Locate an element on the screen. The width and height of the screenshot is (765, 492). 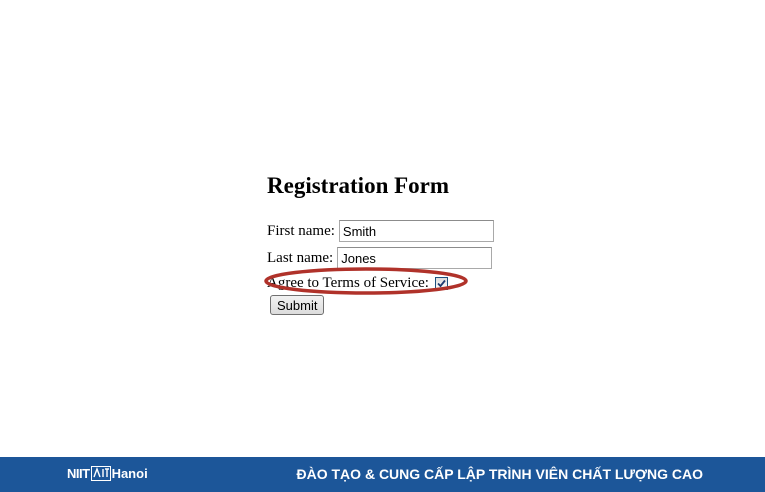
terms-row: Agree to Terms of Service: is located at coordinates (357, 283).